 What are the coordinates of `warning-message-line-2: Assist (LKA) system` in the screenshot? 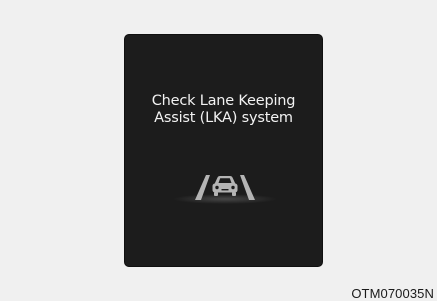 It's located at (223, 118).